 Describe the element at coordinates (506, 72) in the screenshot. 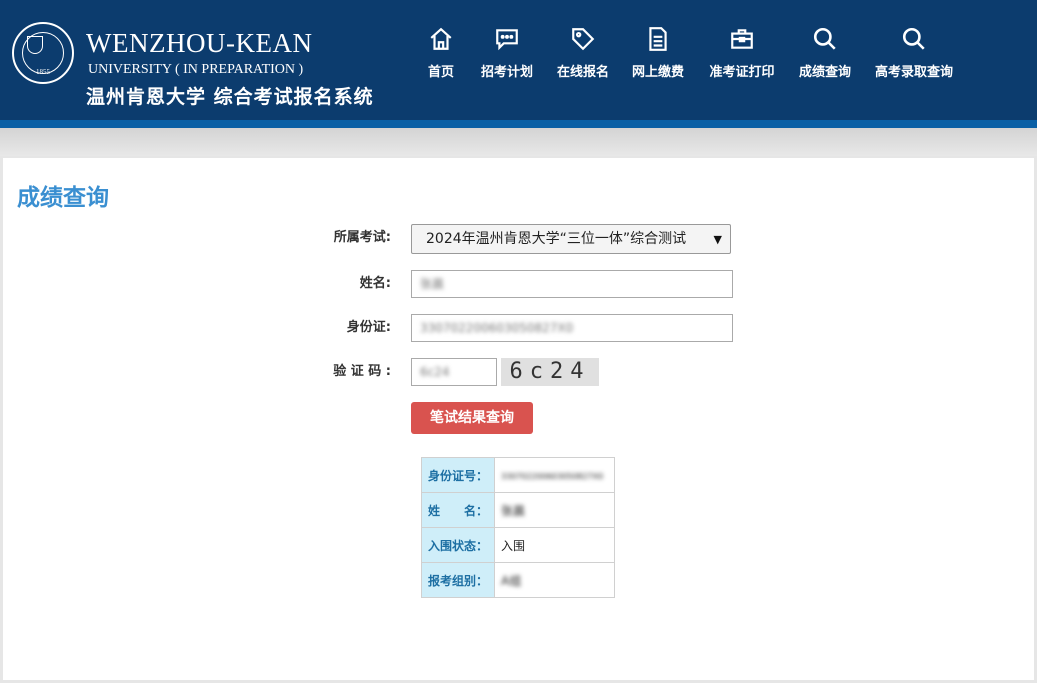

I see `nav-label: 招考计划` at that location.